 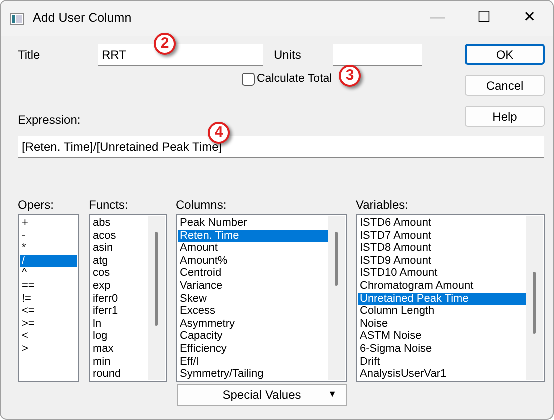 What do you see at coordinates (119, 261) in the screenshot?
I see `list-item: atg` at bounding box center [119, 261].